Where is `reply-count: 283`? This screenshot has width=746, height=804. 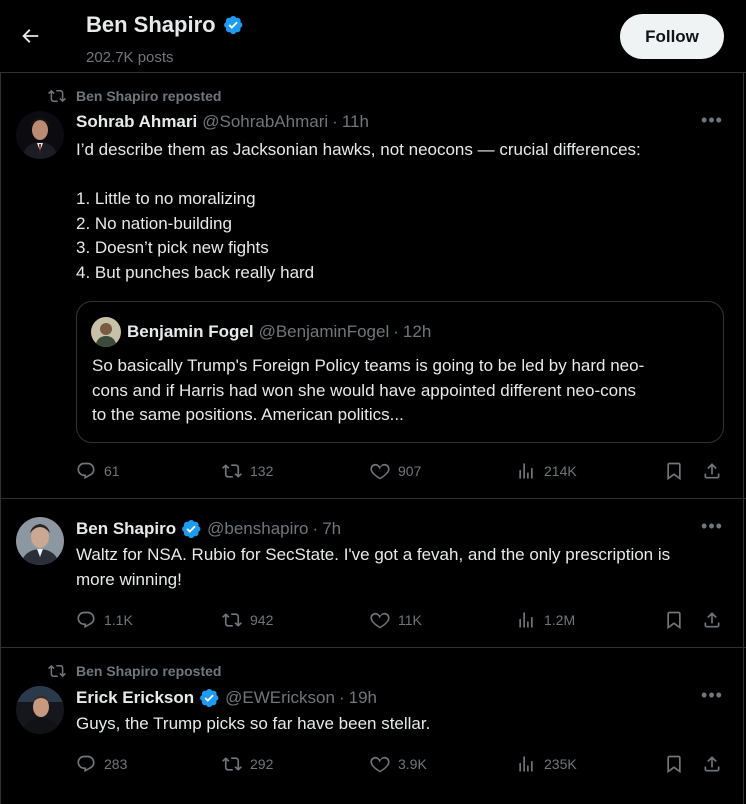
reply-count: 283 is located at coordinates (116, 764).